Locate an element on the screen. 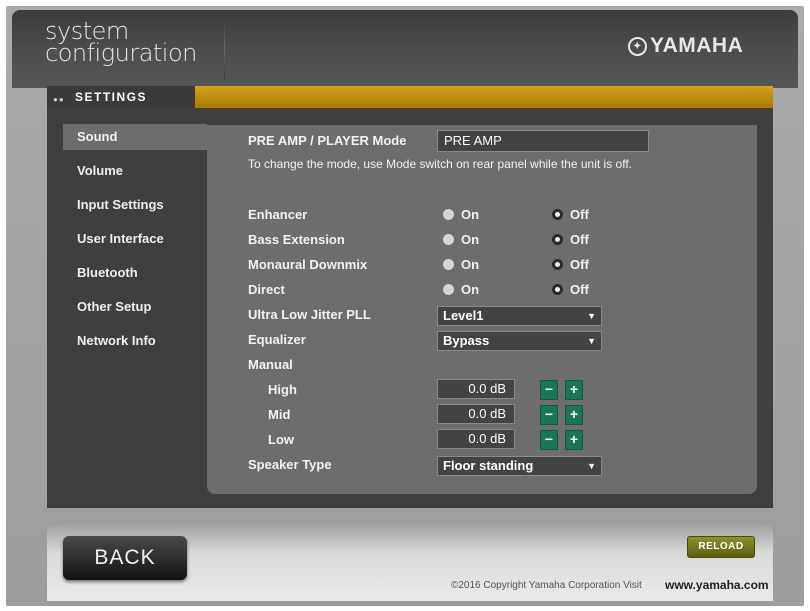  select-value: Floor standing is located at coordinates (488, 465).